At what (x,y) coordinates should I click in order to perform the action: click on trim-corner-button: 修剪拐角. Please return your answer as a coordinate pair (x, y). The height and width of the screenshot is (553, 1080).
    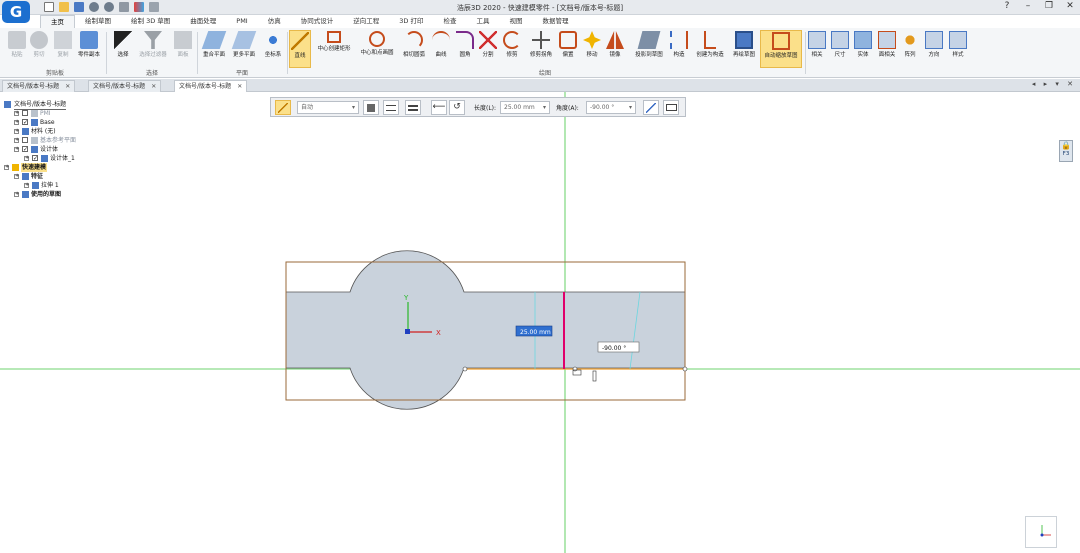
    Looking at the image, I should click on (541, 49).